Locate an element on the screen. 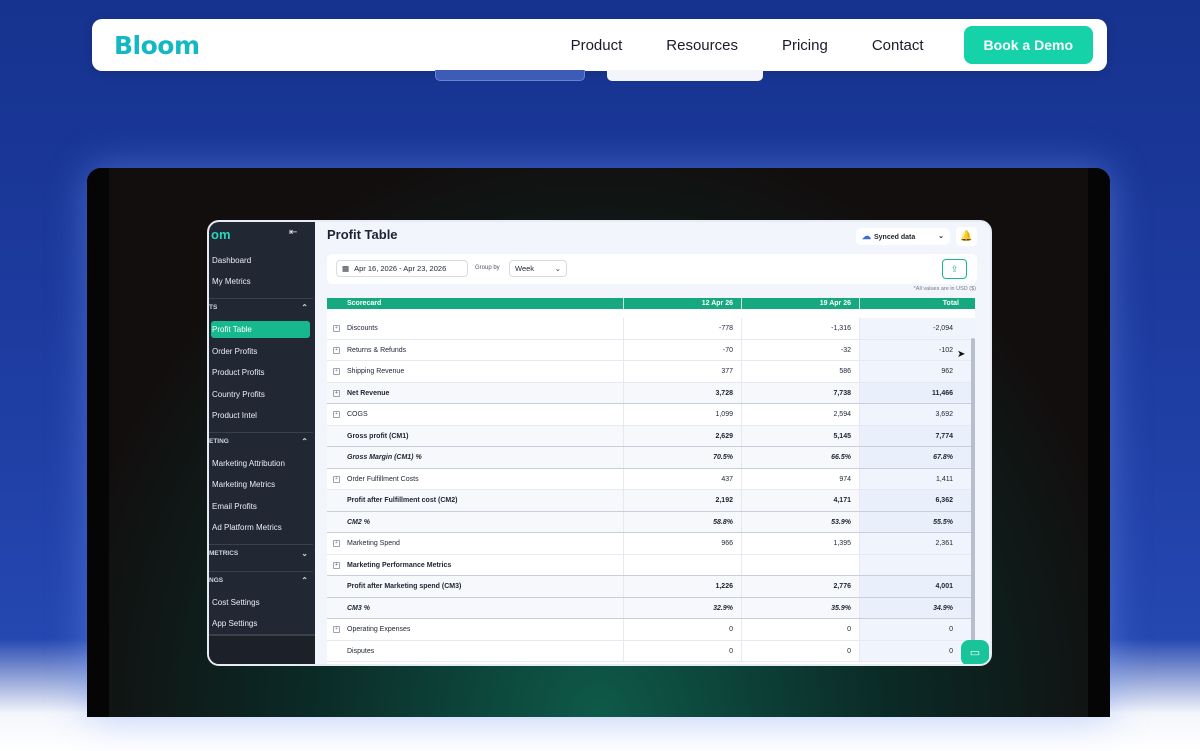 Image resolution: width=1200 pixels, height=751 pixels. table-row: + Marketing Performance Metrics is located at coordinates (651, 565).